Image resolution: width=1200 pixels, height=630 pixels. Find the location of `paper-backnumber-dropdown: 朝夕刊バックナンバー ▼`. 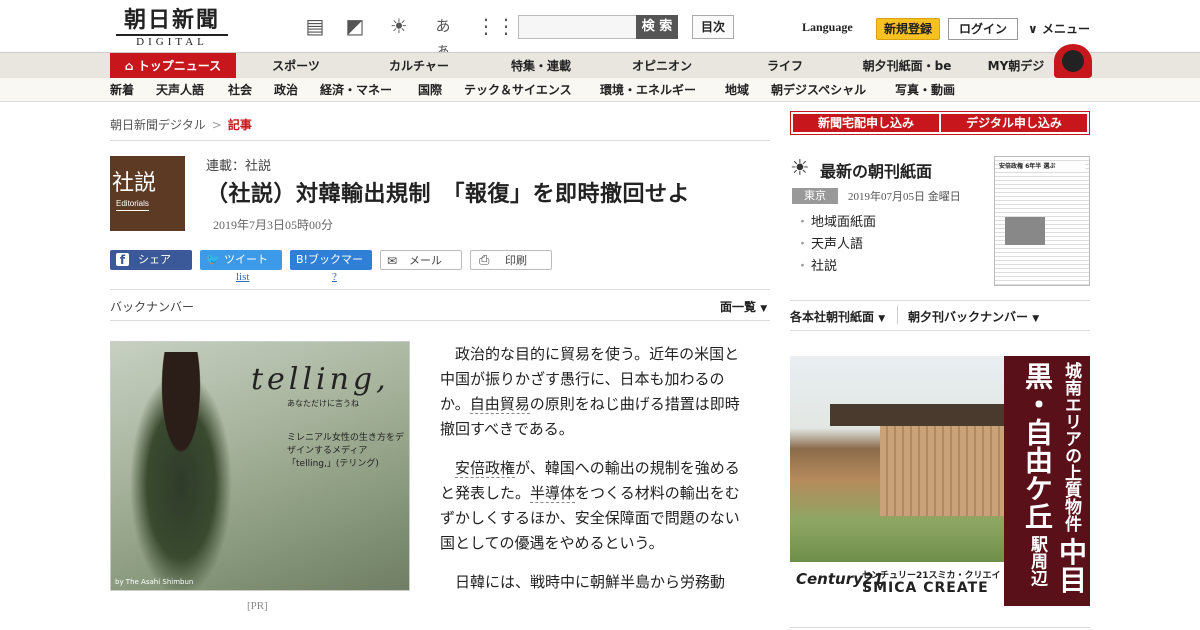

paper-backnumber-dropdown: 朝夕刊バックナンバー ▼ is located at coordinates (973, 316).